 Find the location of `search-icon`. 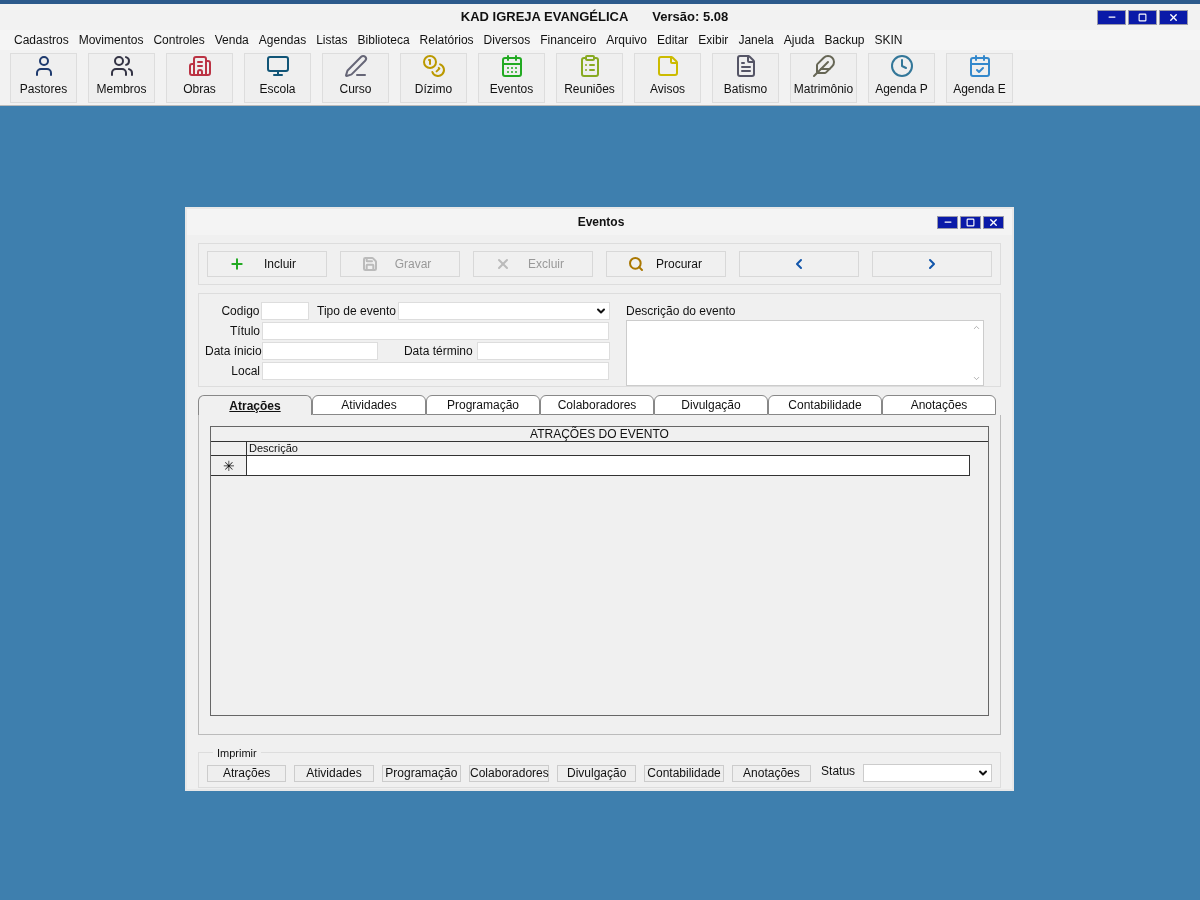

search-icon is located at coordinates (636, 264).